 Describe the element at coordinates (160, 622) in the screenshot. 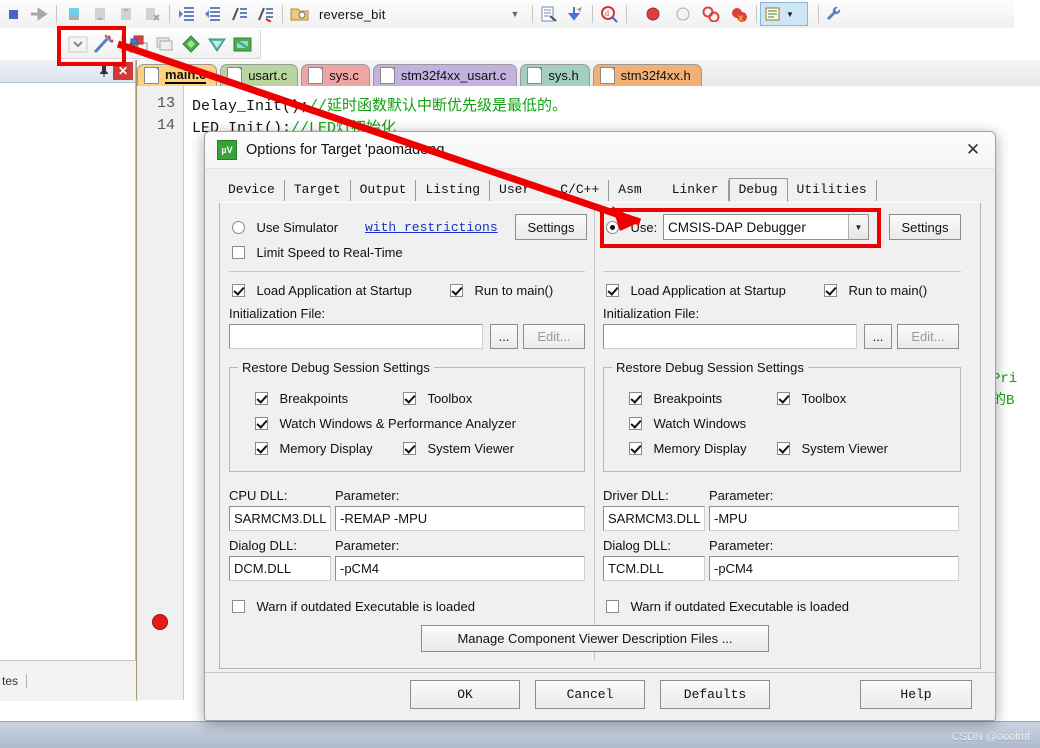

I see `breakpoint-marker-icon` at that location.